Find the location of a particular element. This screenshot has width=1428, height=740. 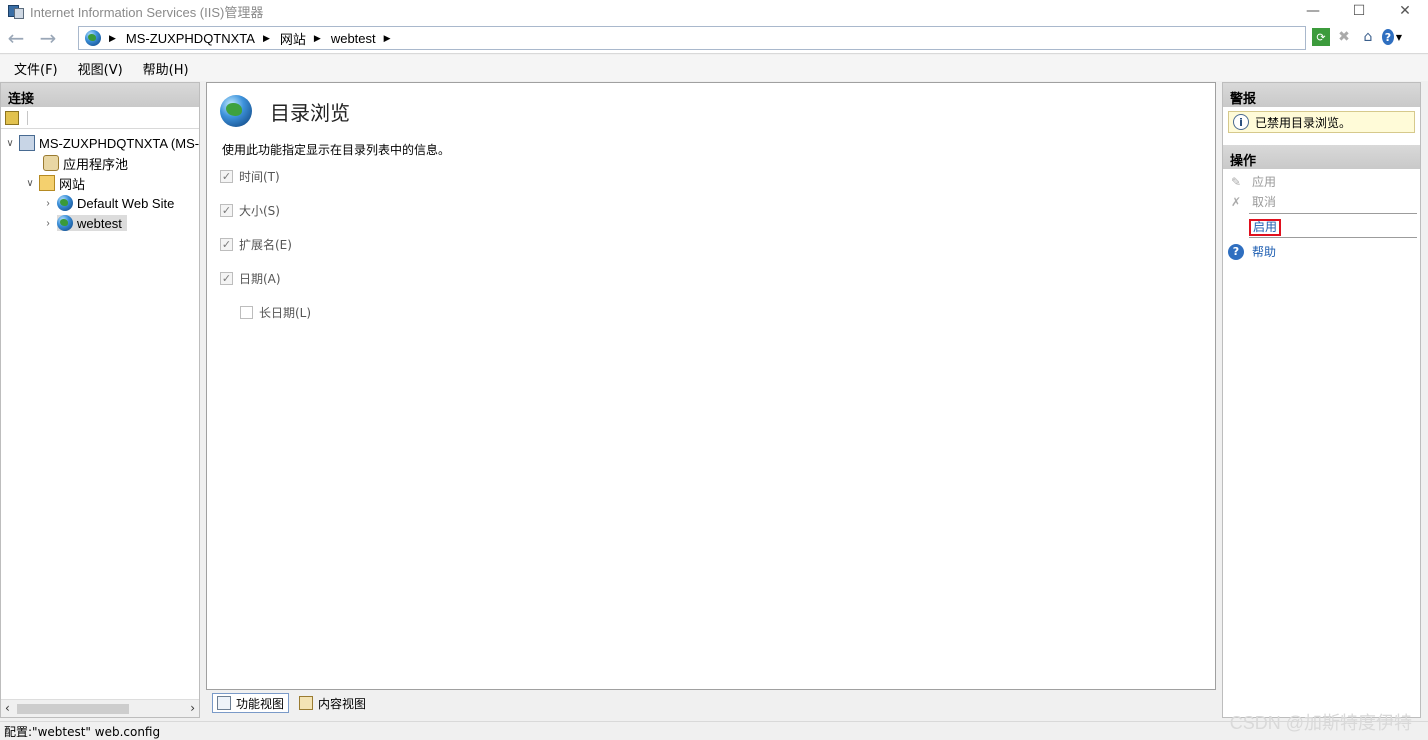

breadcrumb-sites: 网站 is located at coordinates (293, 38).